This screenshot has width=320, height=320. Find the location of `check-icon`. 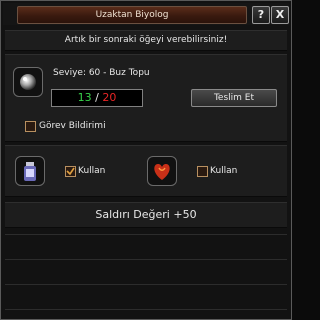

check-icon is located at coordinates (70, 171).